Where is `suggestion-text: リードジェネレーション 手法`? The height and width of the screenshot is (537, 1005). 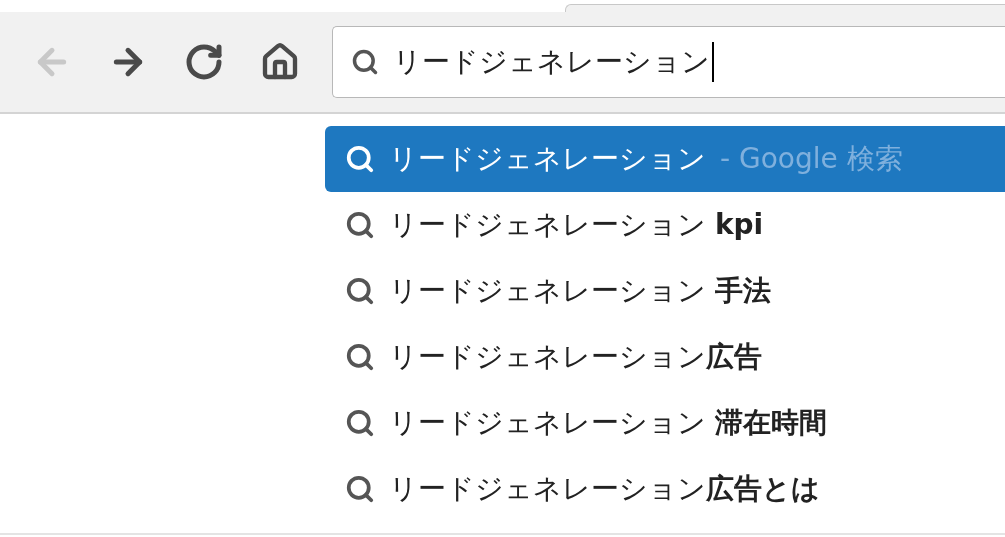
suggestion-text: リードジェネレーション 手法 is located at coordinates (580, 291).